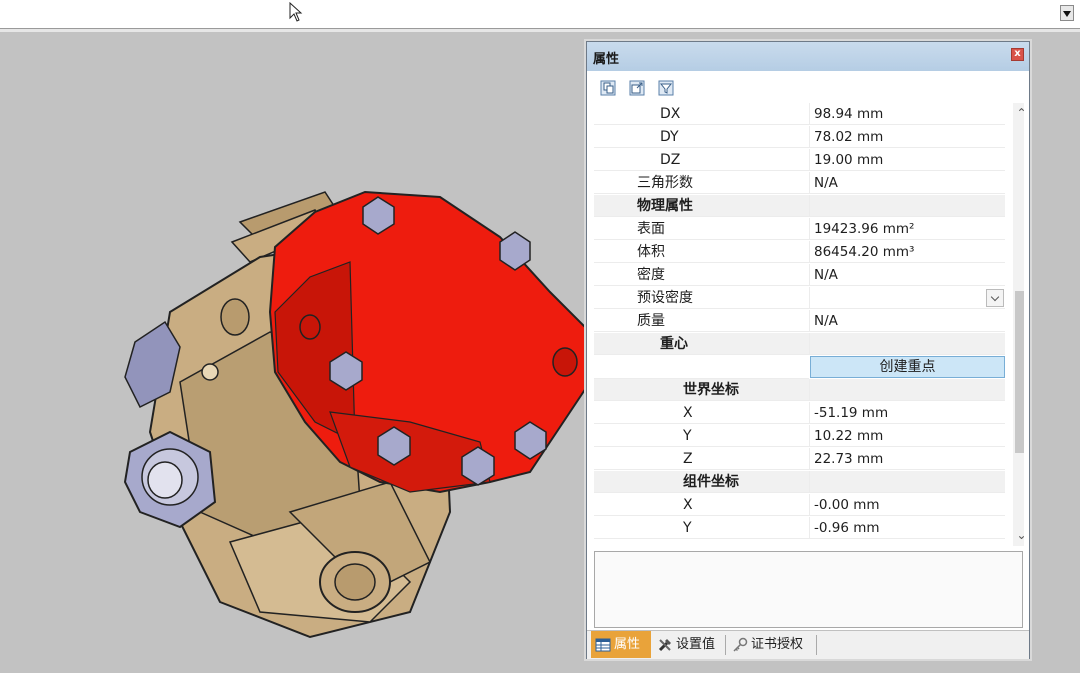 Image resolution: width=1080 pixels, height=673 pixels. I want to click on panel-title: 属性, so click(606, 59).